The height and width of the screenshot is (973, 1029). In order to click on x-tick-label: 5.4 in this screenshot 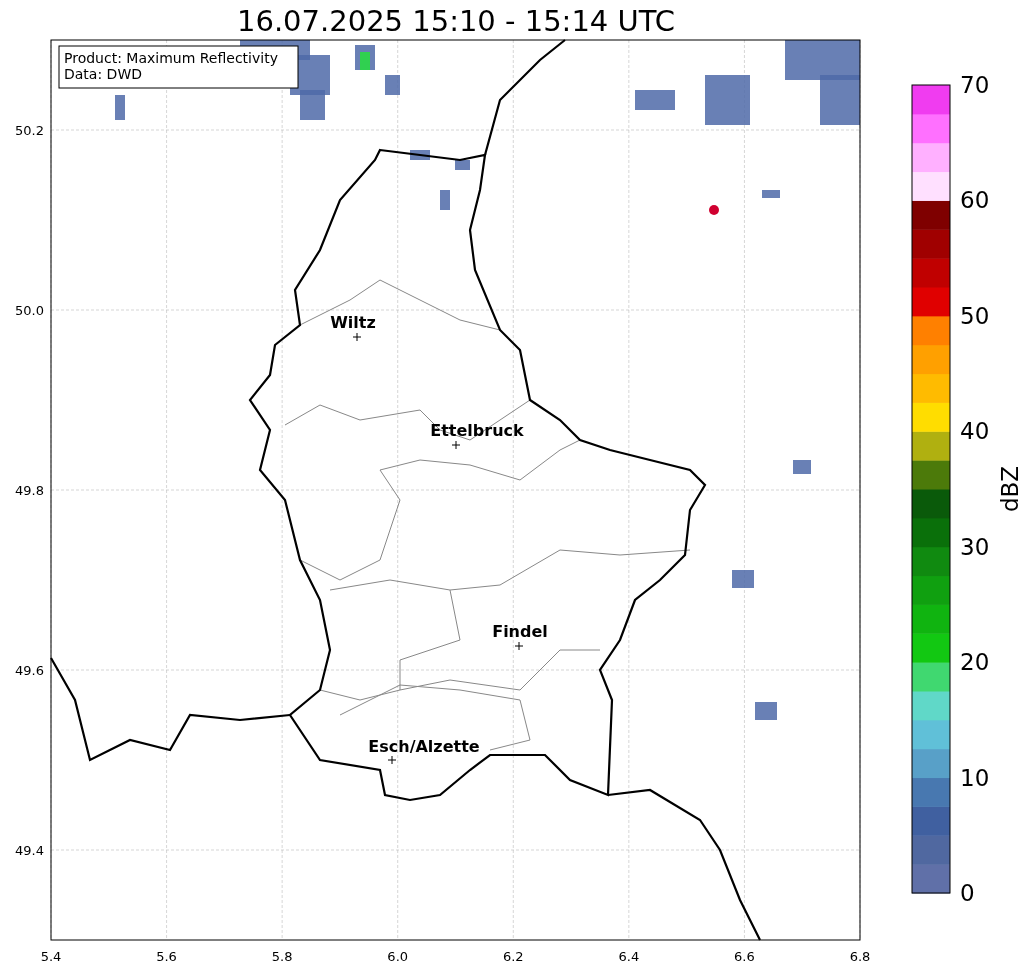, I will do `click(51, 956)`.